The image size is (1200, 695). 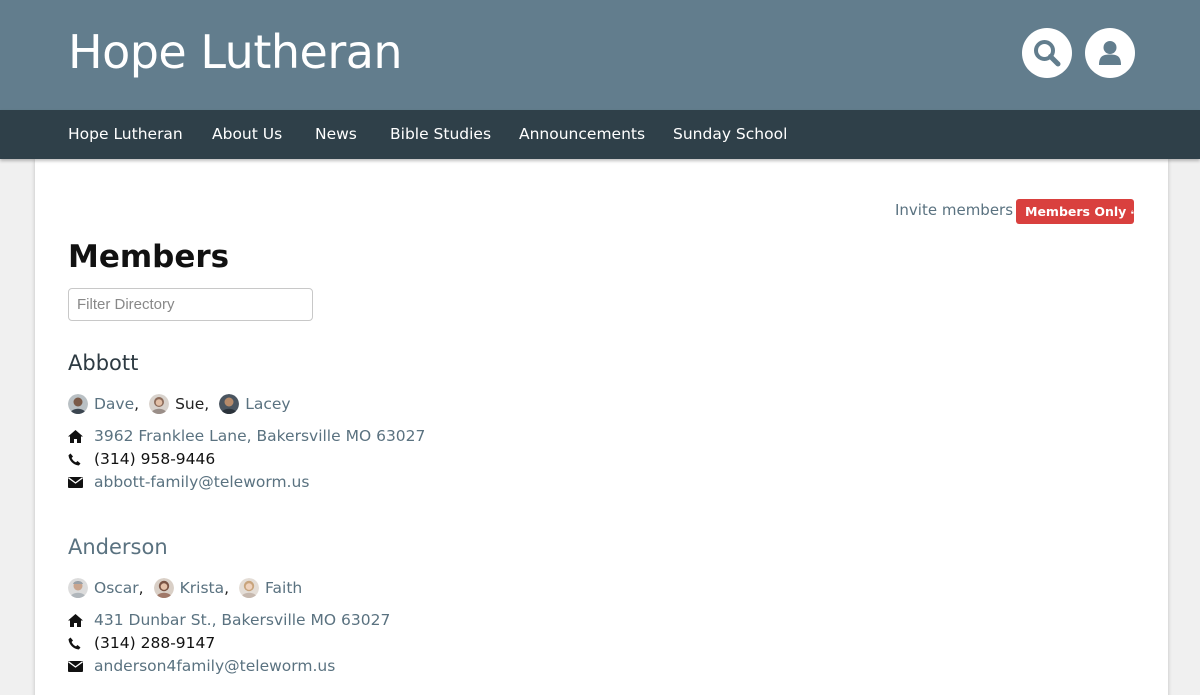 I want to click on member-faith: Faith, so click(x=270, y=588).